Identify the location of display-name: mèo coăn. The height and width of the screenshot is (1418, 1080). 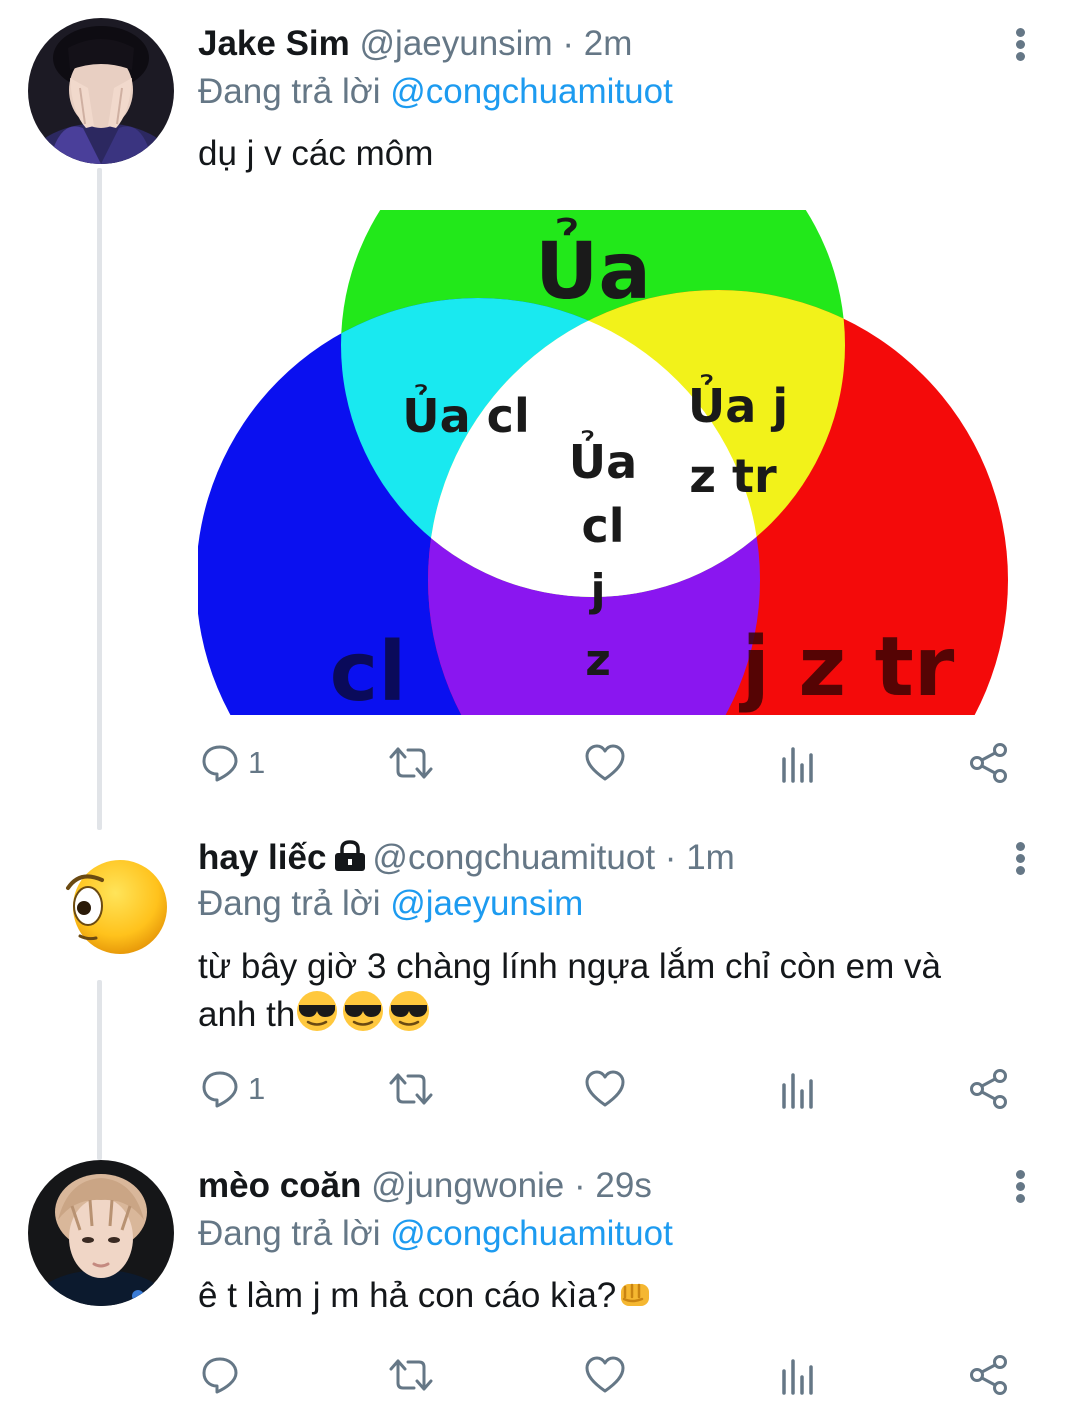
(279, 1185).